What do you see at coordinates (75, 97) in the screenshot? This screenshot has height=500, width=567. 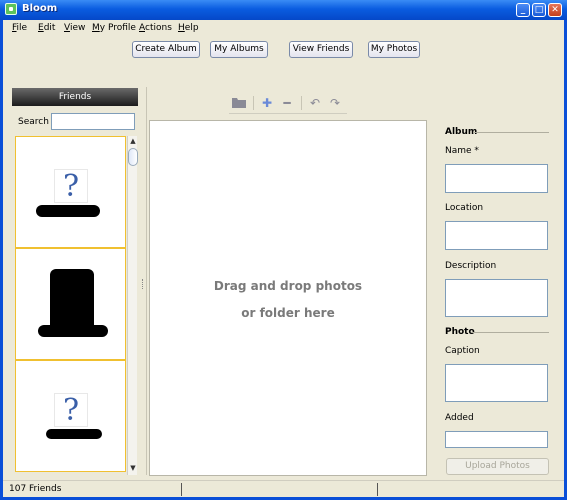 I see `friends-header: Friends` at bounding box center [75, 97].